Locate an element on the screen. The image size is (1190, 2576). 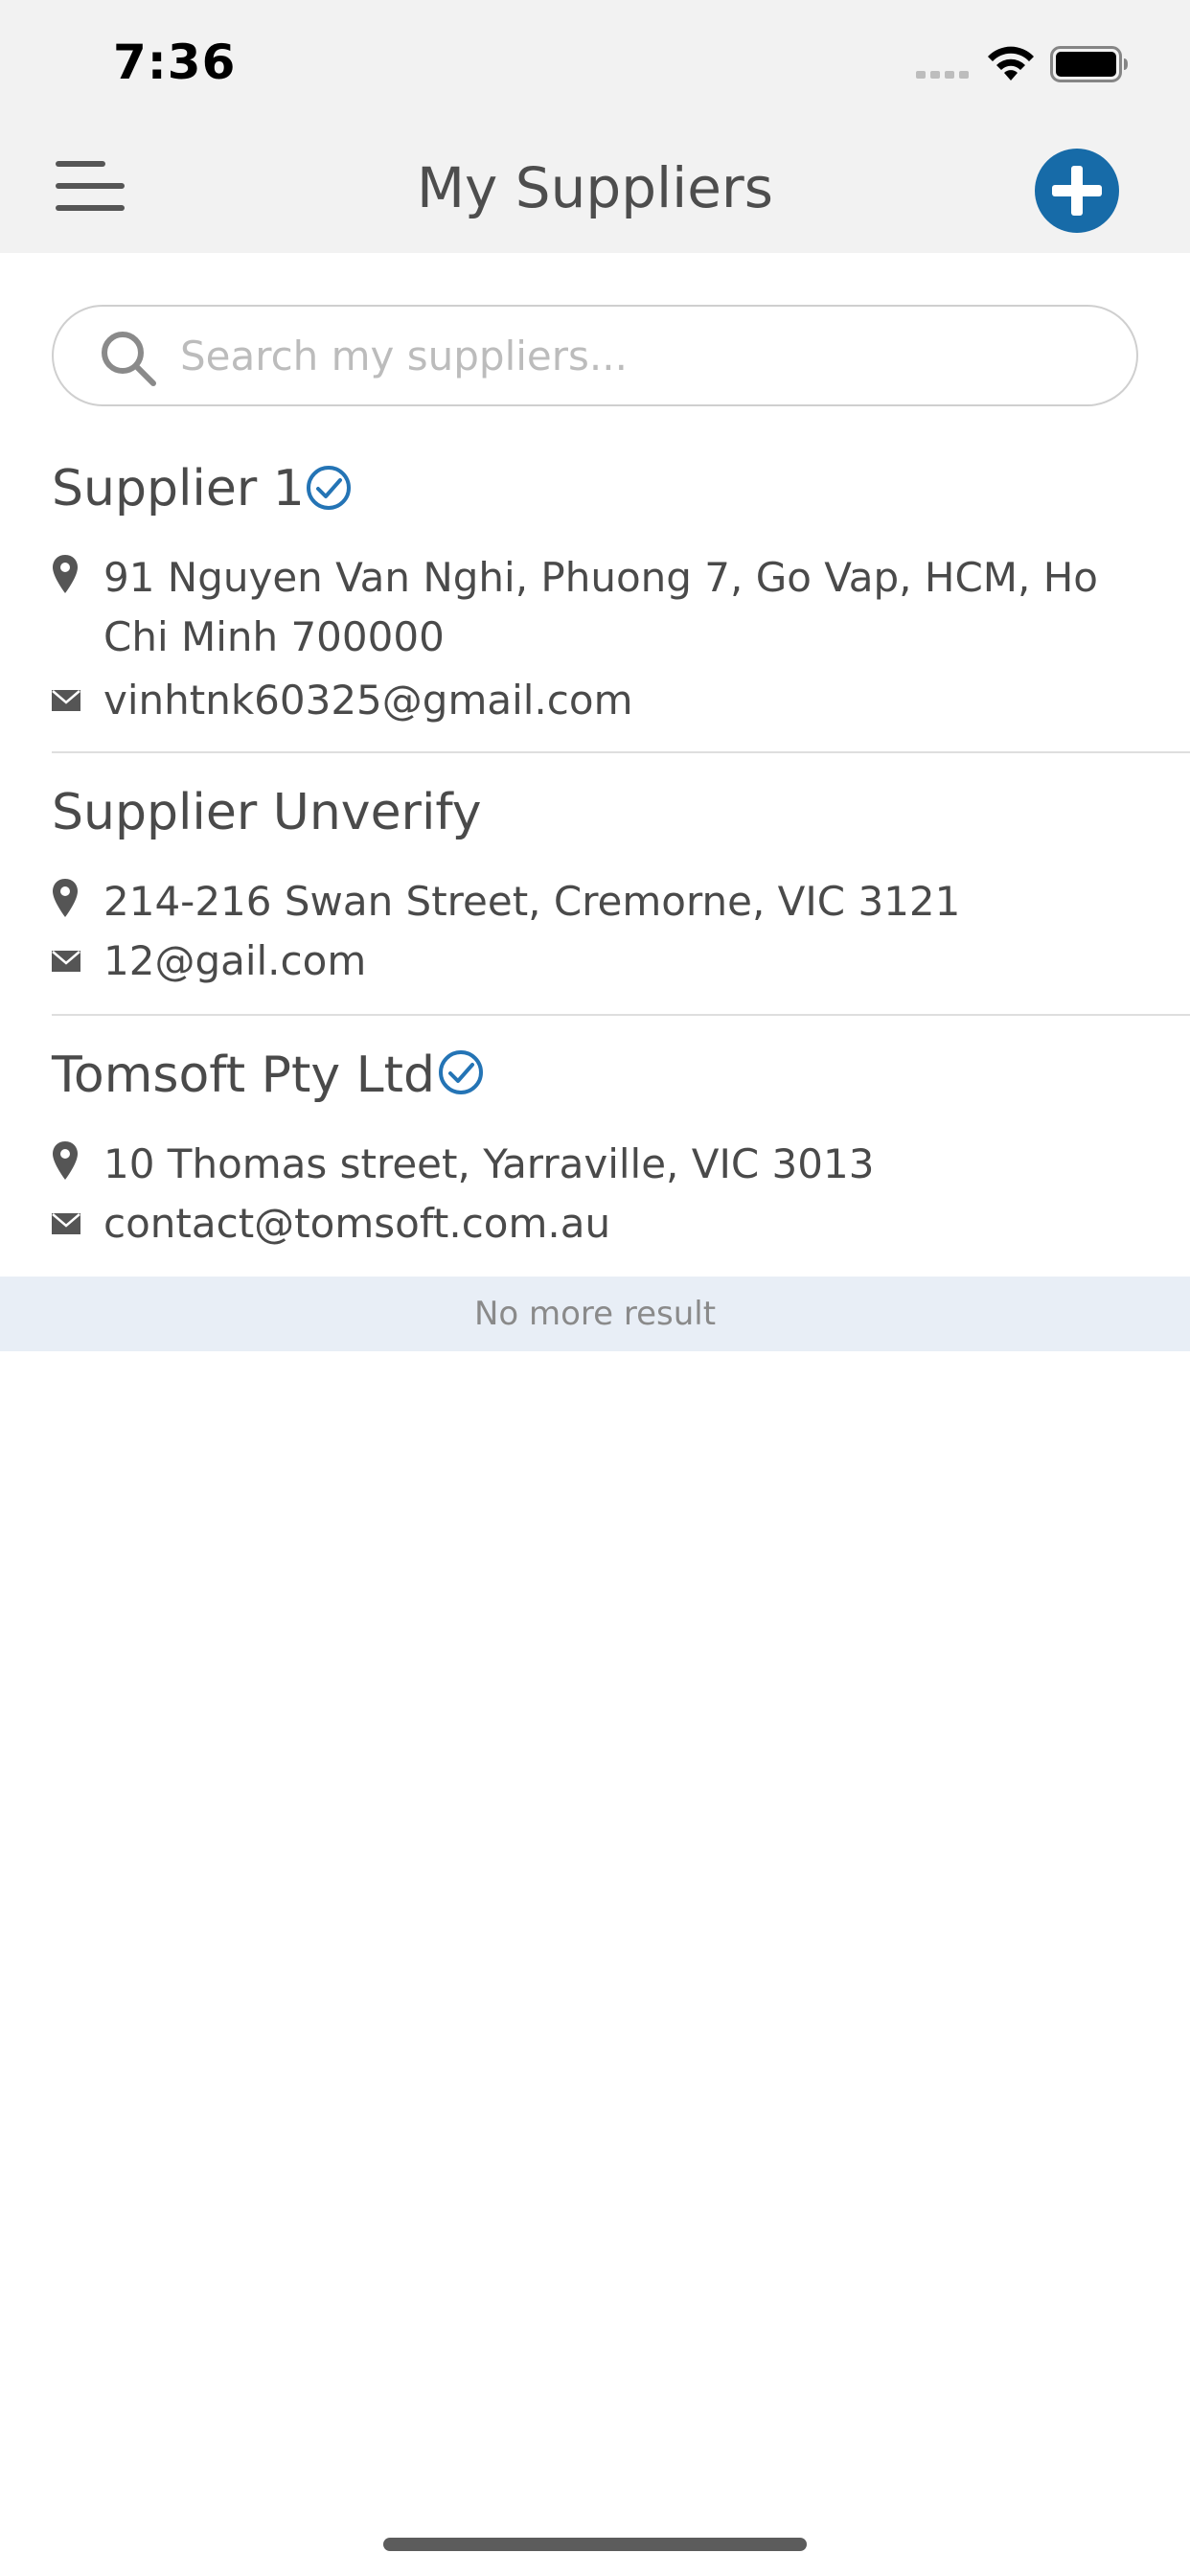
menu-button: menu is located at coordinates (91, 186).